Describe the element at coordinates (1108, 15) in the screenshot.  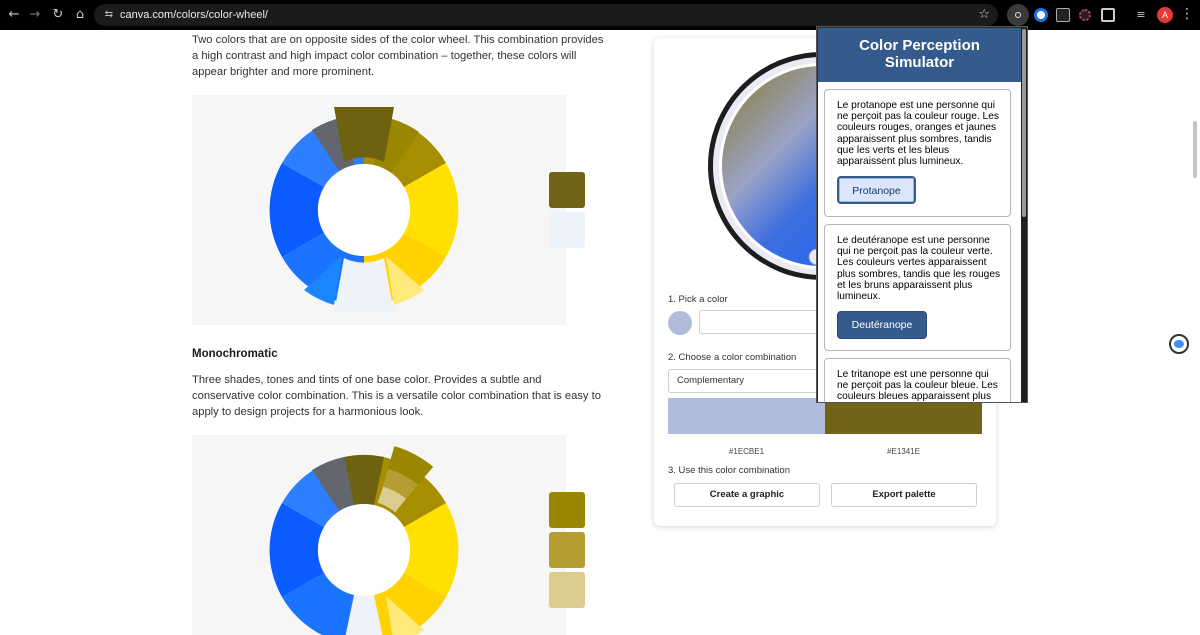
I see `extensions-puzzle-icon` at that location.